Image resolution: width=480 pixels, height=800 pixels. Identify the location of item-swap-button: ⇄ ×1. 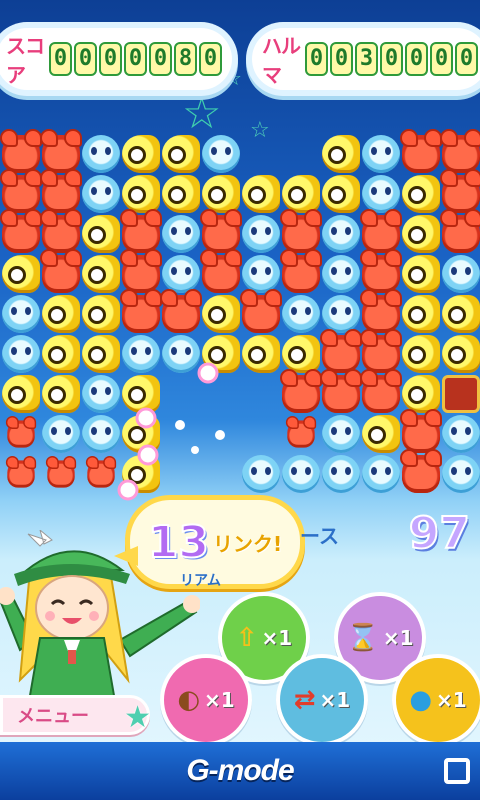
(322, 700).